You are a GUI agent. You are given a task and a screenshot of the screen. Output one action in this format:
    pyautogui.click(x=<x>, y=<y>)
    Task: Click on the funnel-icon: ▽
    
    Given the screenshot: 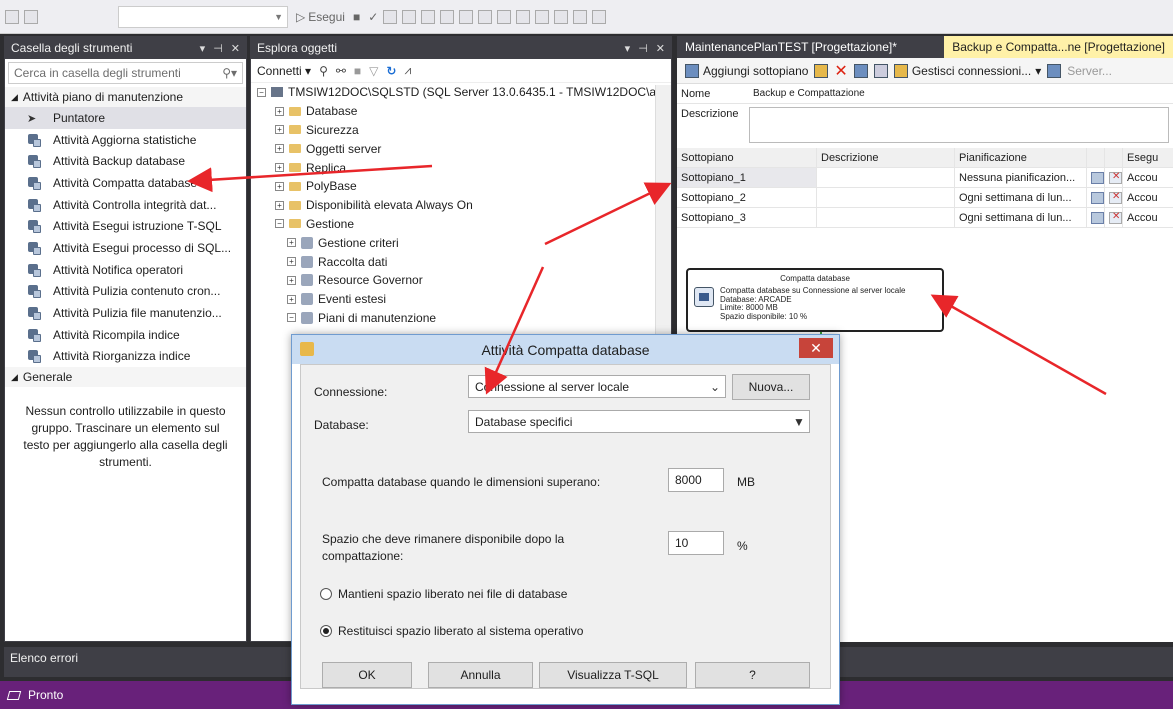 What is the action you would take?
    pyautogui.click(x=373, y=71)
    